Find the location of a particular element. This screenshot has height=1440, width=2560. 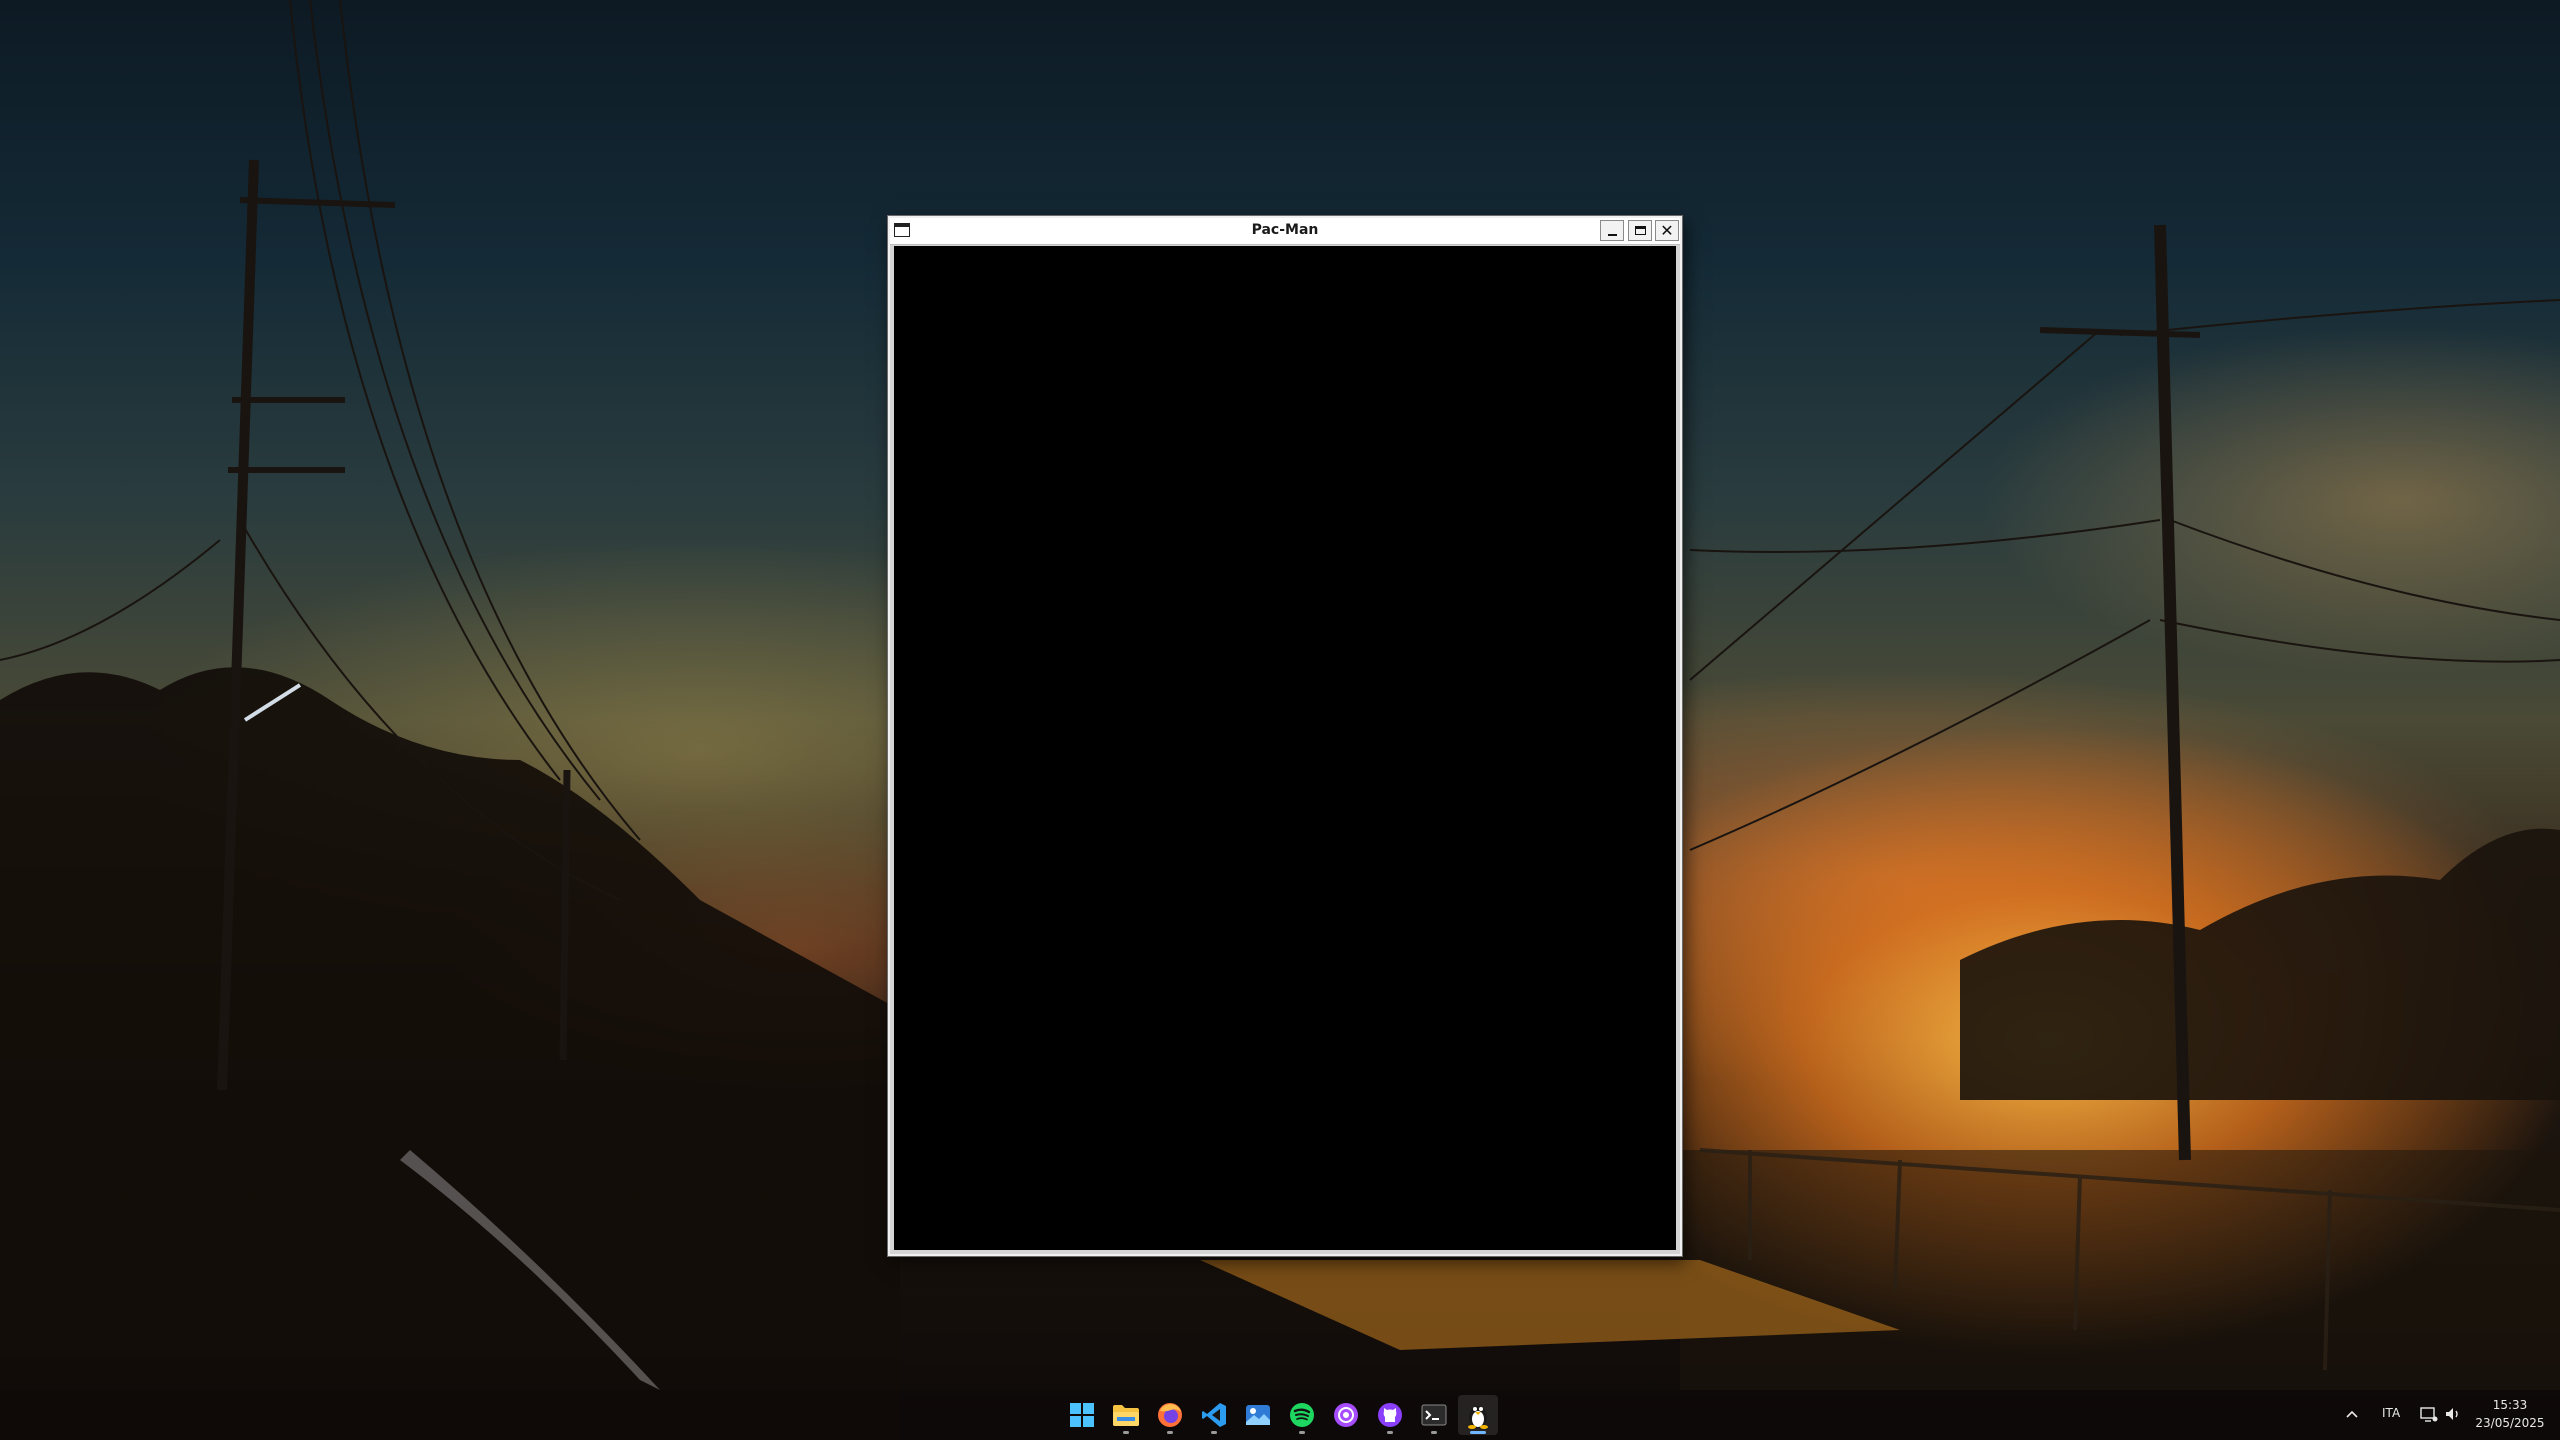

active-indicator is located at coordinates (1478, 1432).